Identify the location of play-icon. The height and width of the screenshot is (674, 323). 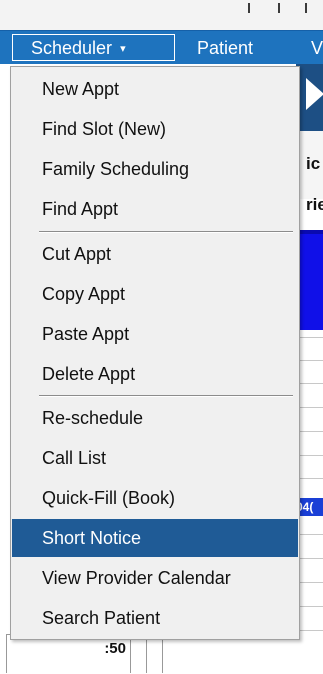
(314, 94).